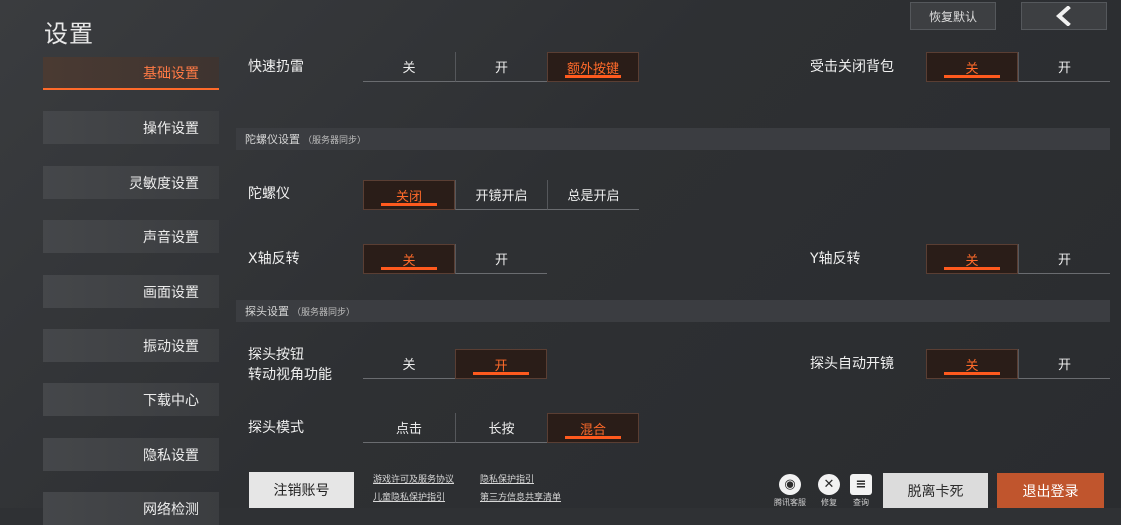 This screenshot has height=525, width=1121. I want to click on back-arrow-icon, so click(1063, 16).